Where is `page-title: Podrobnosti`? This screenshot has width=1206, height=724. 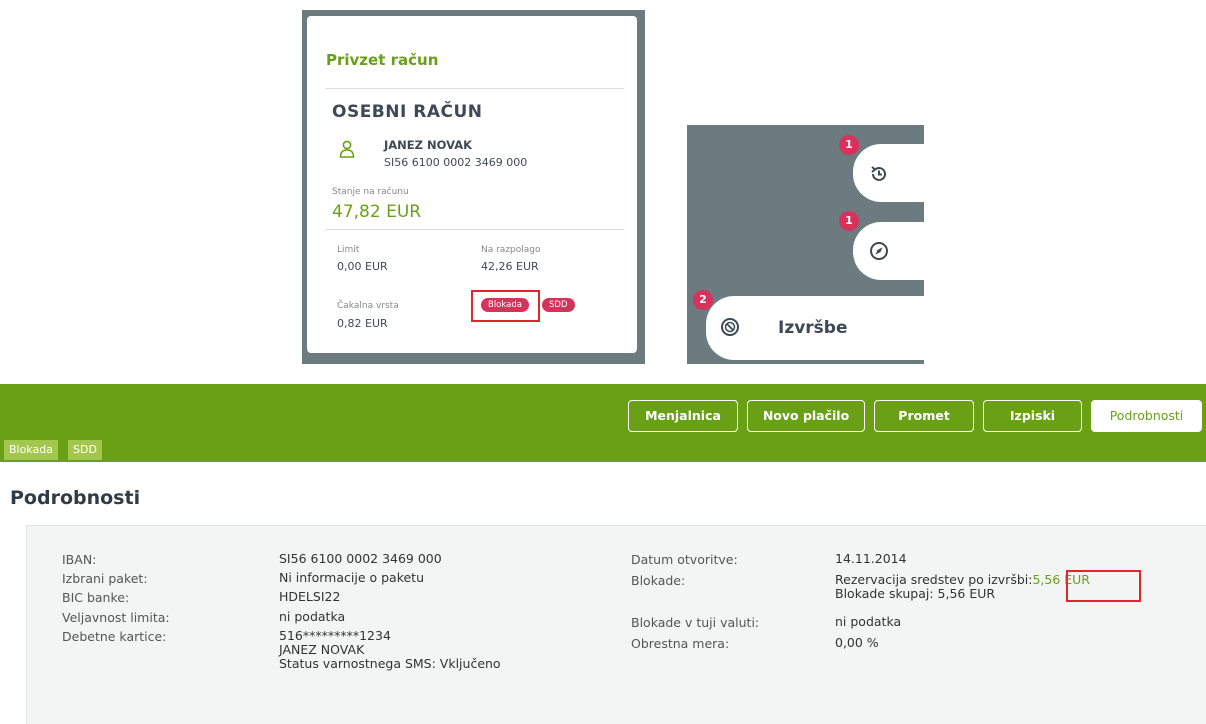 page-title: Podrobnosti is located at coordinates (75, 498).